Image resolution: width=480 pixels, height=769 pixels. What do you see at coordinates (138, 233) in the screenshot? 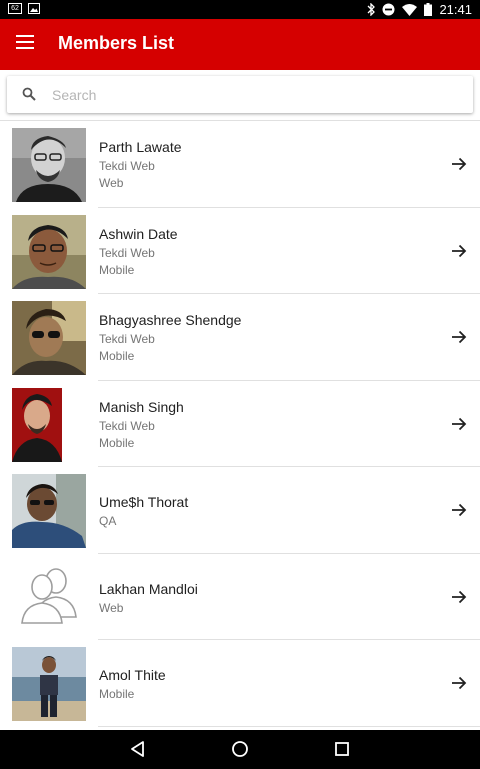
I see `member-name: Ashwin Date` at bounding box center [138, 233].